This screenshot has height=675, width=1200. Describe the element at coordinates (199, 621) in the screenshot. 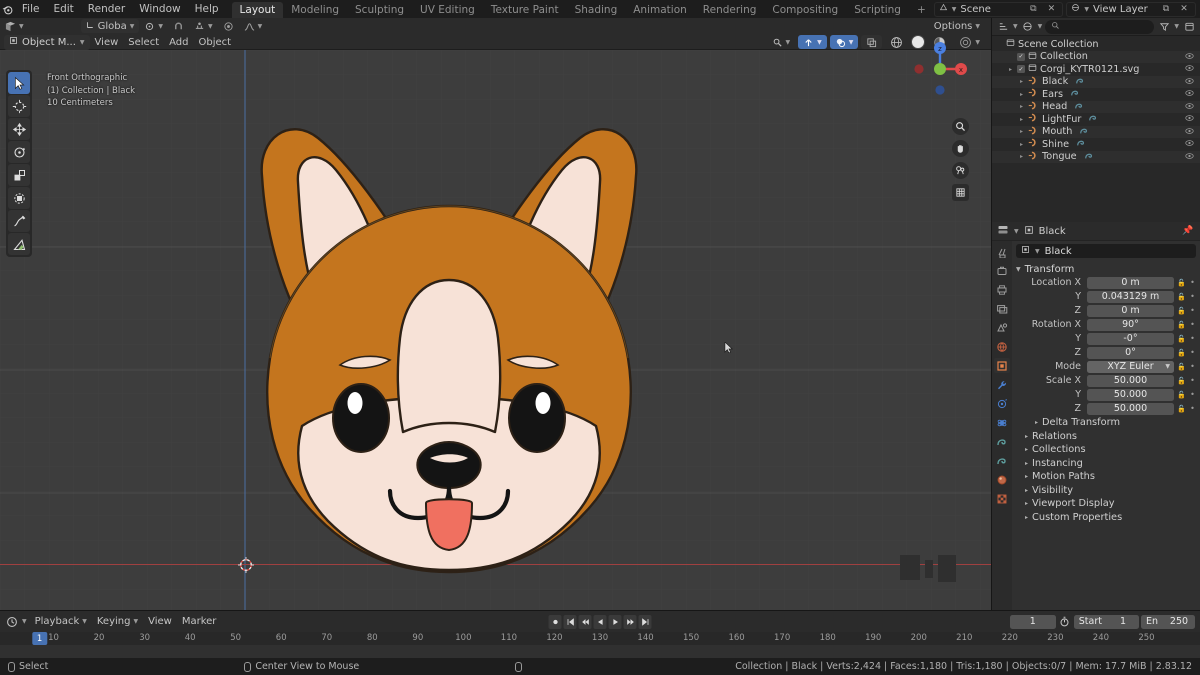

I see `timeline-menu-marker: Marker` at that location.